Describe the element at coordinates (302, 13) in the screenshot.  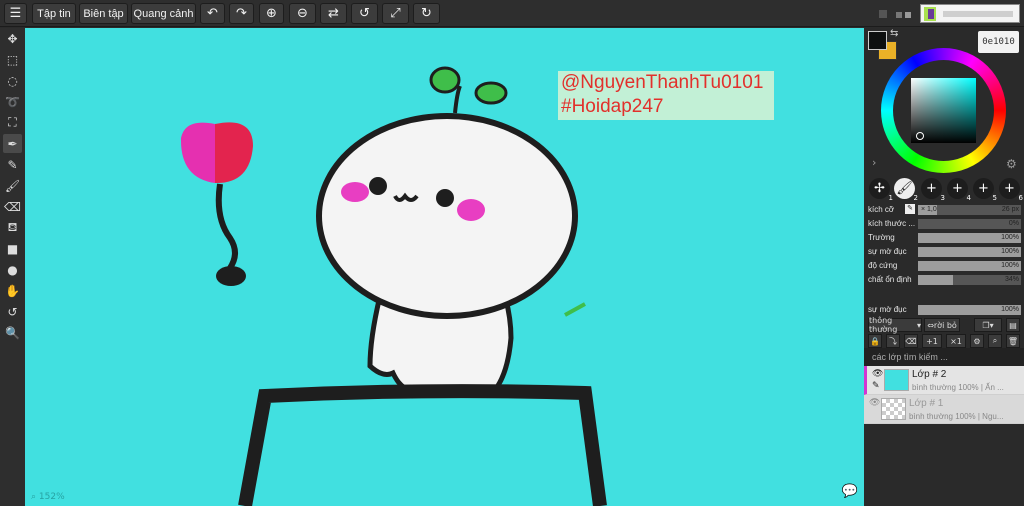
I see `zoom-out-icon: ⊖` at that location.